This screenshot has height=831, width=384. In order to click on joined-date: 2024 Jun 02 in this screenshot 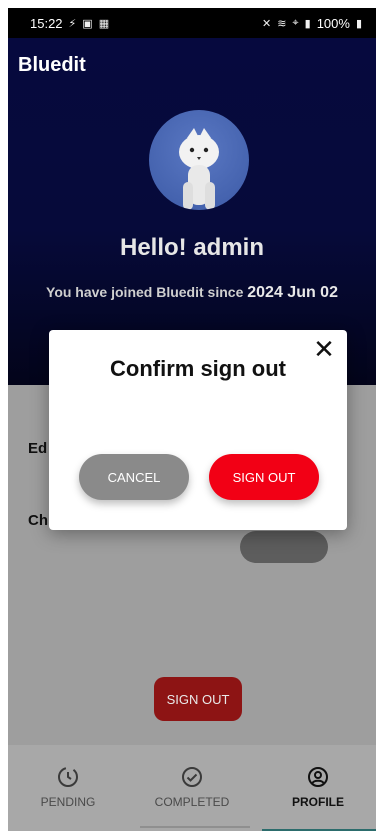, I will do `click(292, 292)`.